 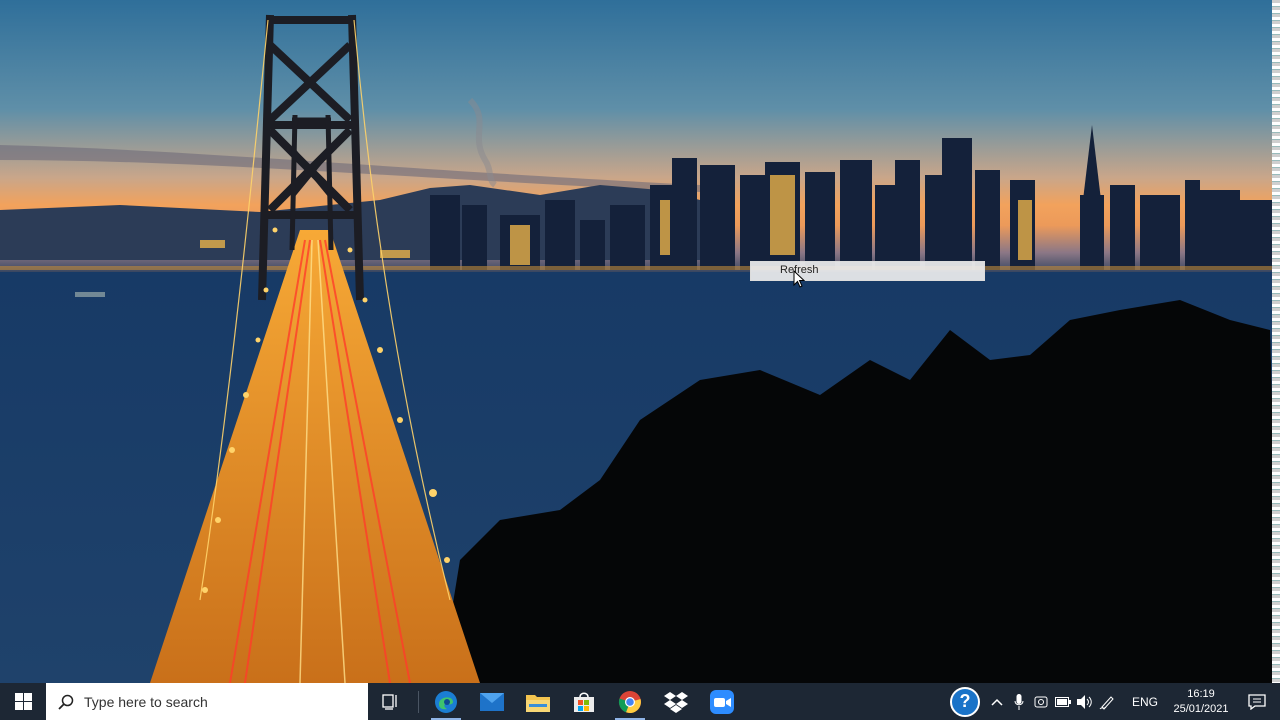 I want to click on microphone-icon, so click(x=1019, y=701).